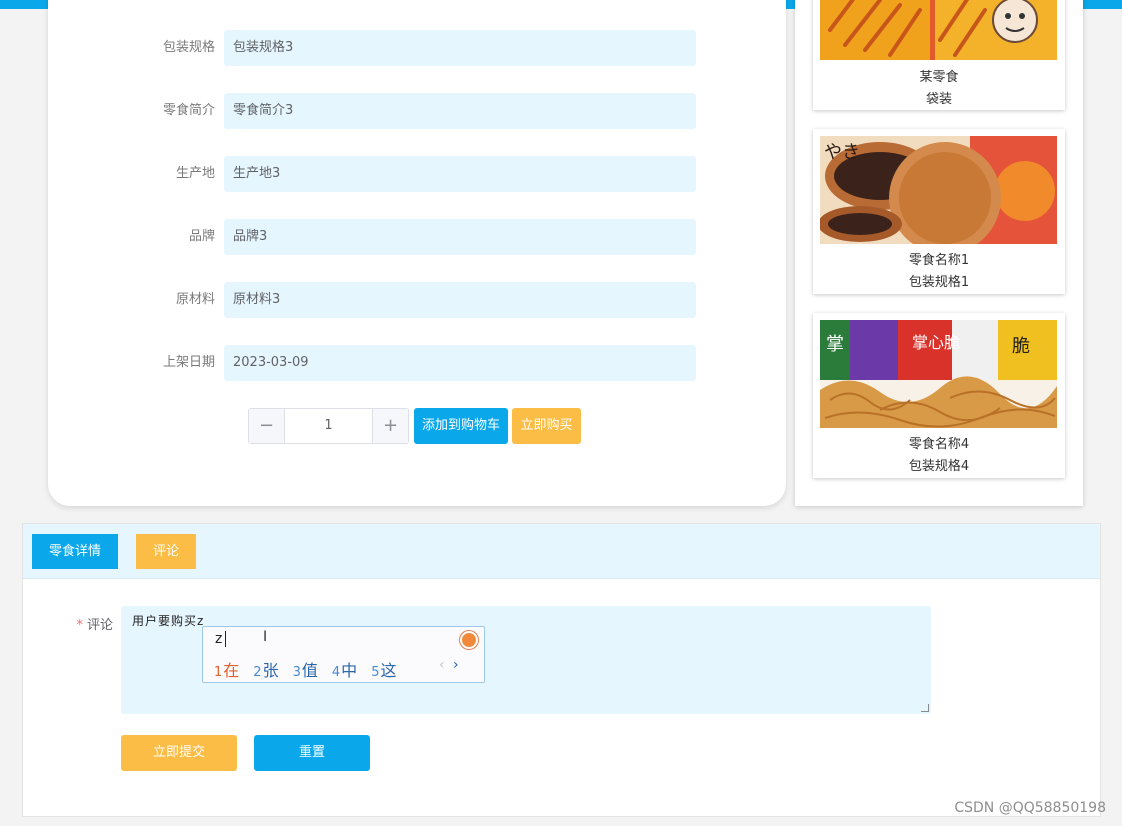 Image resolution: width=1122 pixels, height=826 pixels. What do you see at coordinates (305, 670) in the screenshot?
I see `ime-candidate: 3值` at bounding box center [305, 670].